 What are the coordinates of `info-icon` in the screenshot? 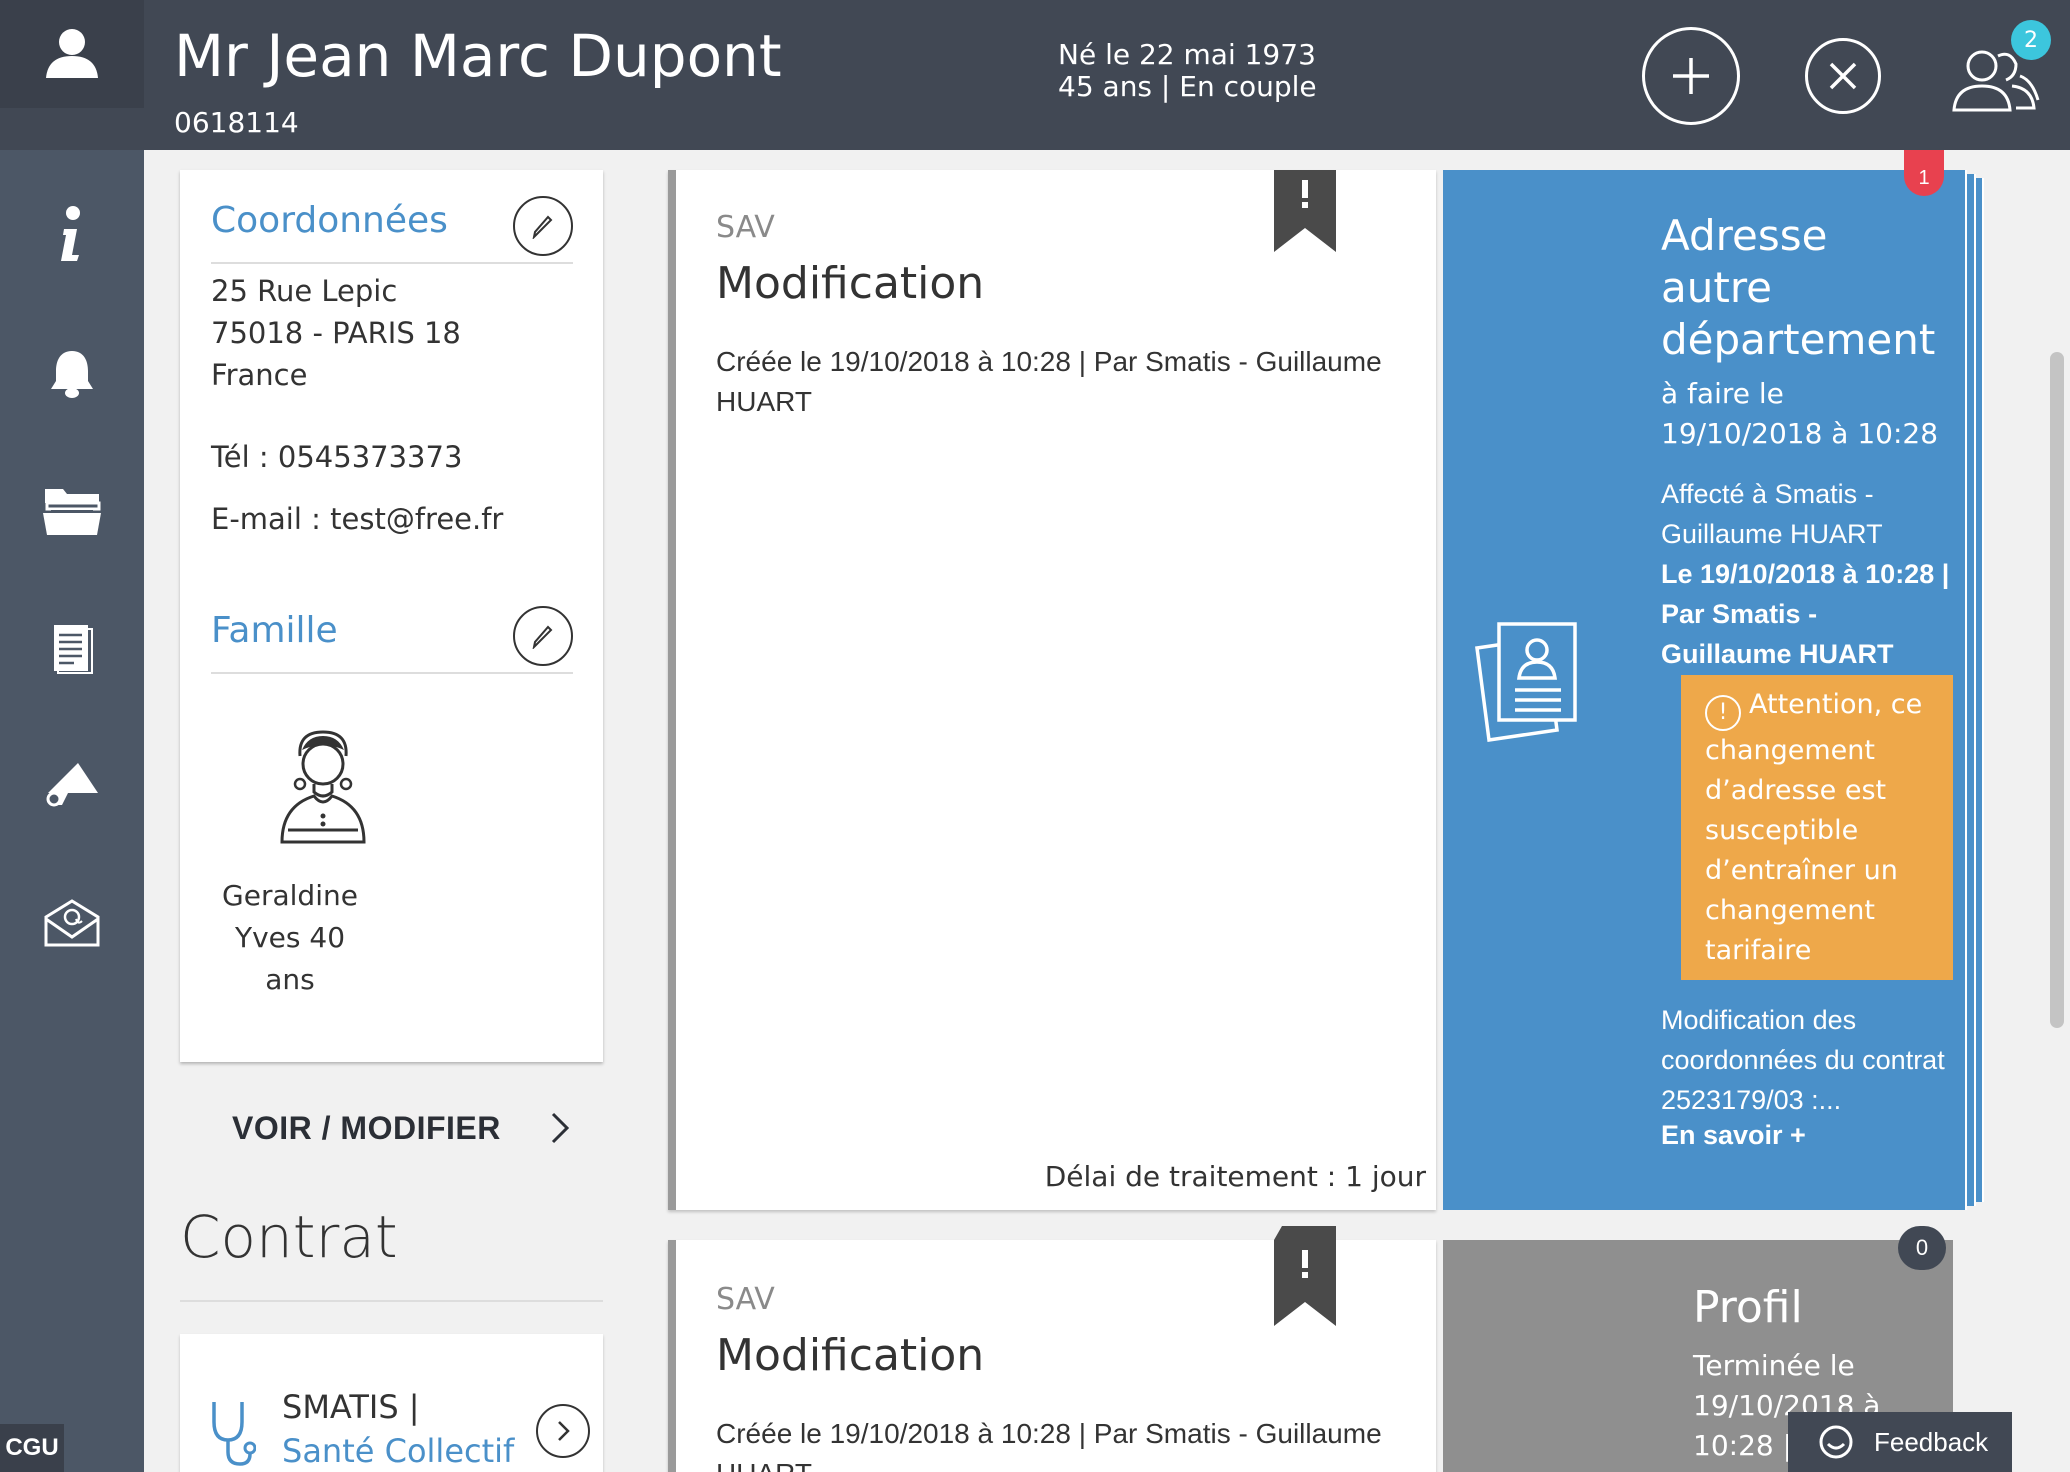 It's located at (72, 235).